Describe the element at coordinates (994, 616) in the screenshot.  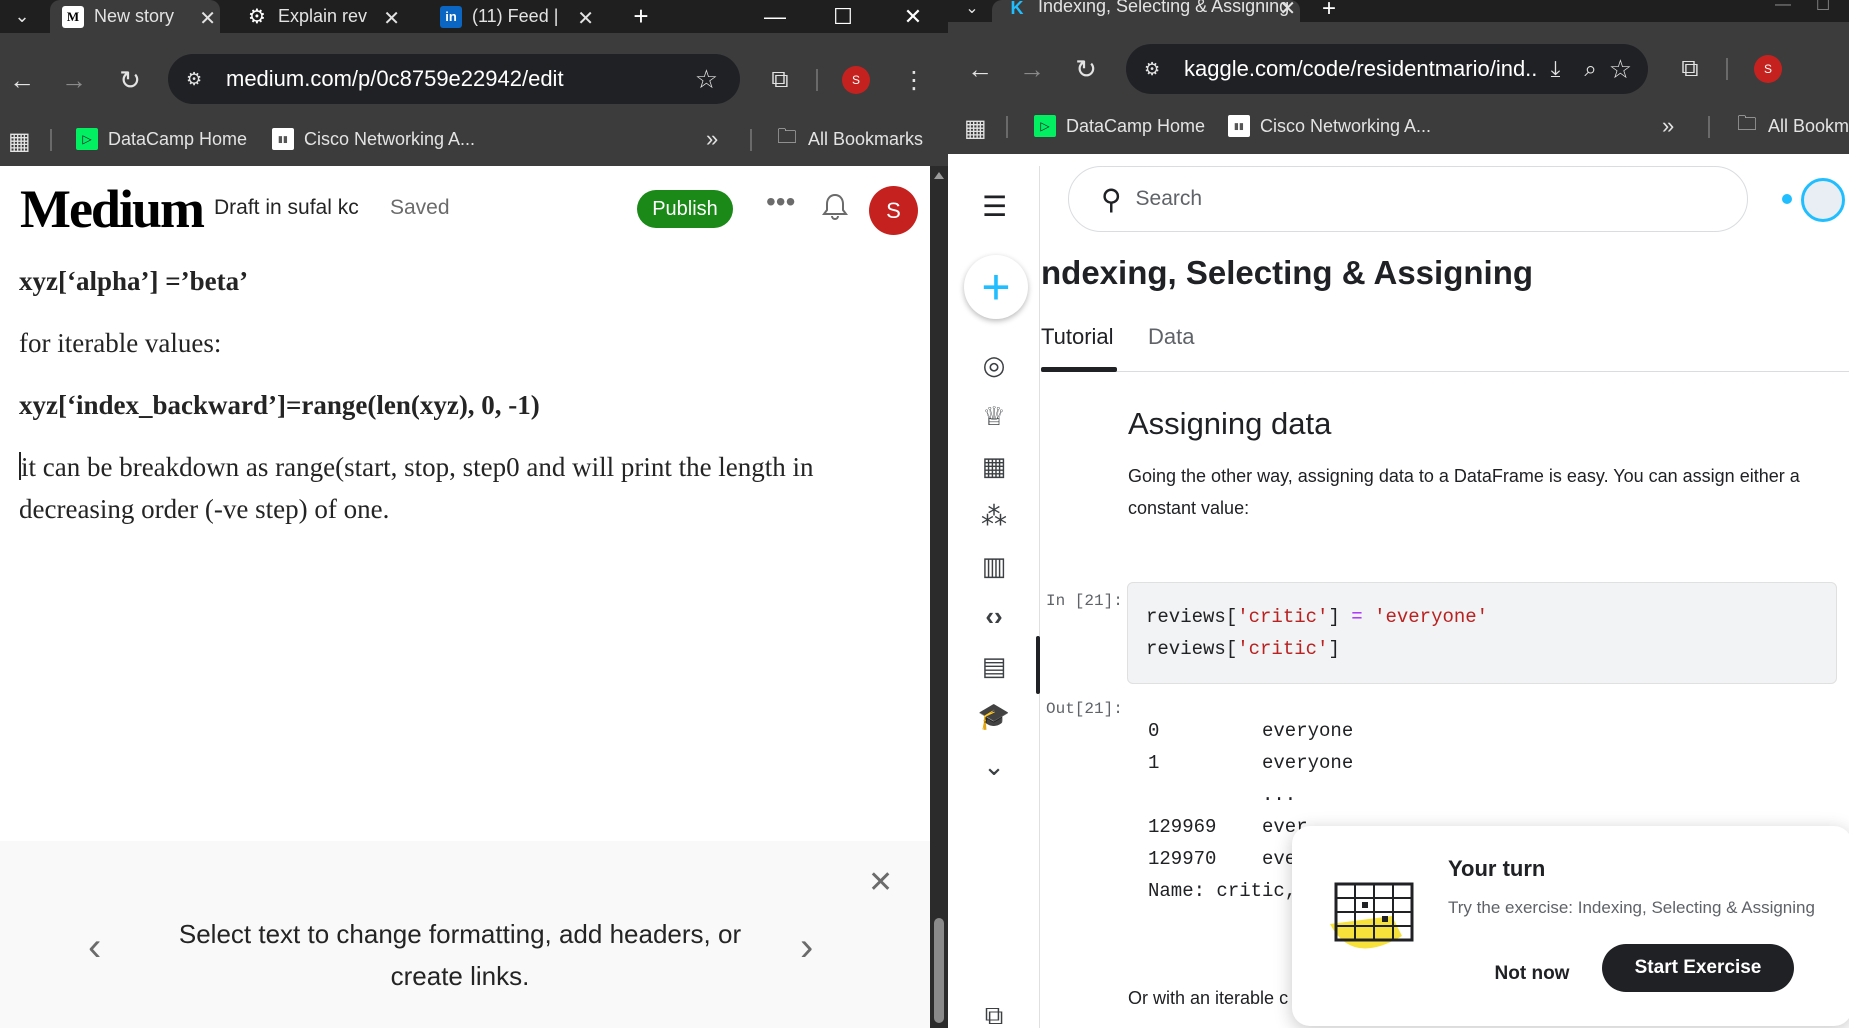
I see `code-icon: ‹›` at that location.